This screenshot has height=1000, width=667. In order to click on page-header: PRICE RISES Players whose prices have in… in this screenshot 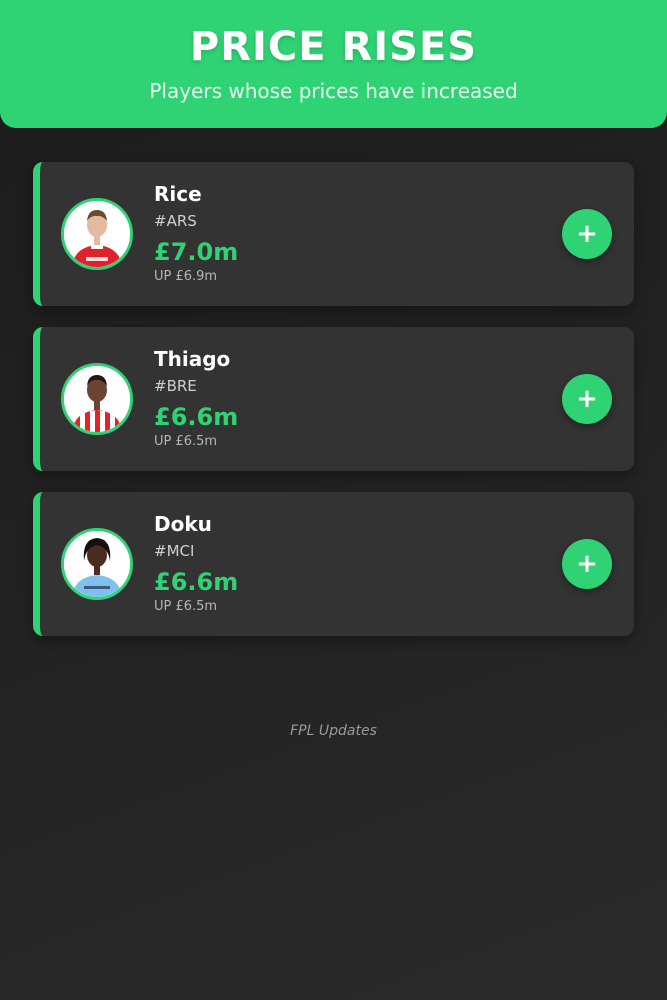, I will do `click(333, 64)`.